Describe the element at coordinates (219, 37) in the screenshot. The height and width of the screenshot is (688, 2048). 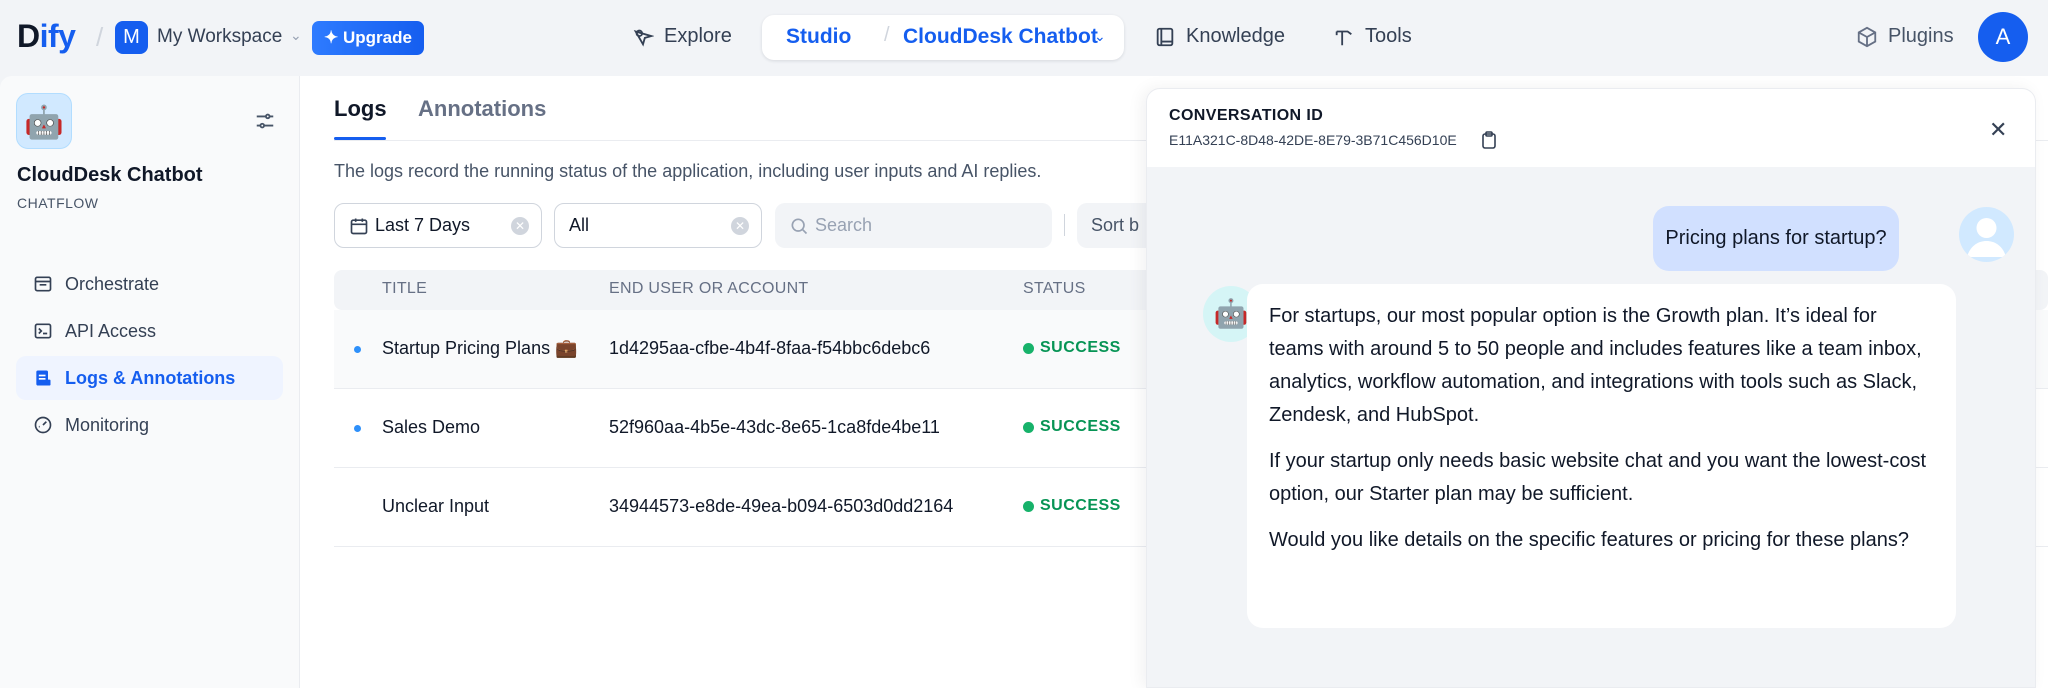
I see `workspace-name: My Workspace` at that location.